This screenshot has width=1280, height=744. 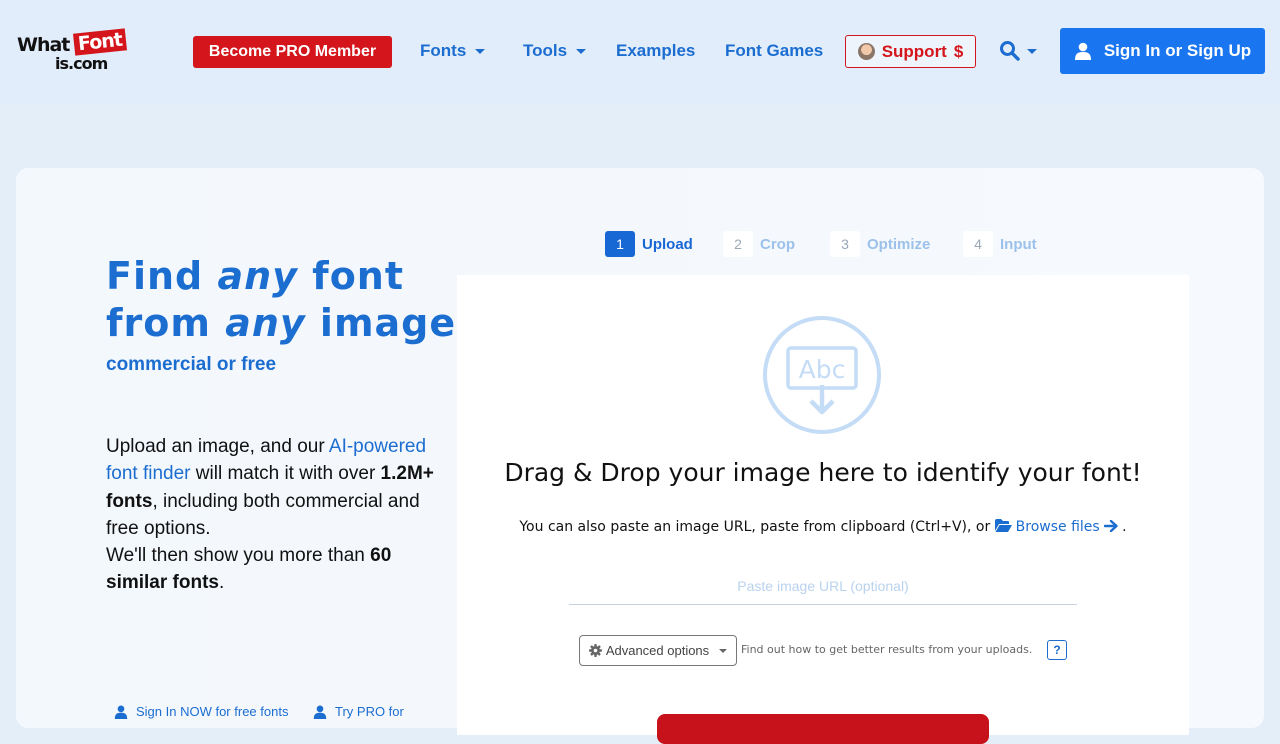 What do you see at coordinates (774, 51) in the screenshot?
I see `nav-font-games: Font Games` at bounding box center [774, 51].